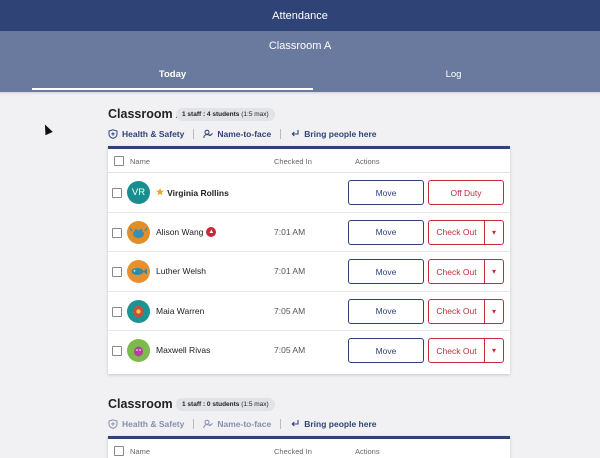 The height and width of the screenshot is (458, 600). What do you see at coordinates (211, 404) in the screenshot?
I see `ratio-text: 1 staff : 0 students` at bounding box center [211, 404].